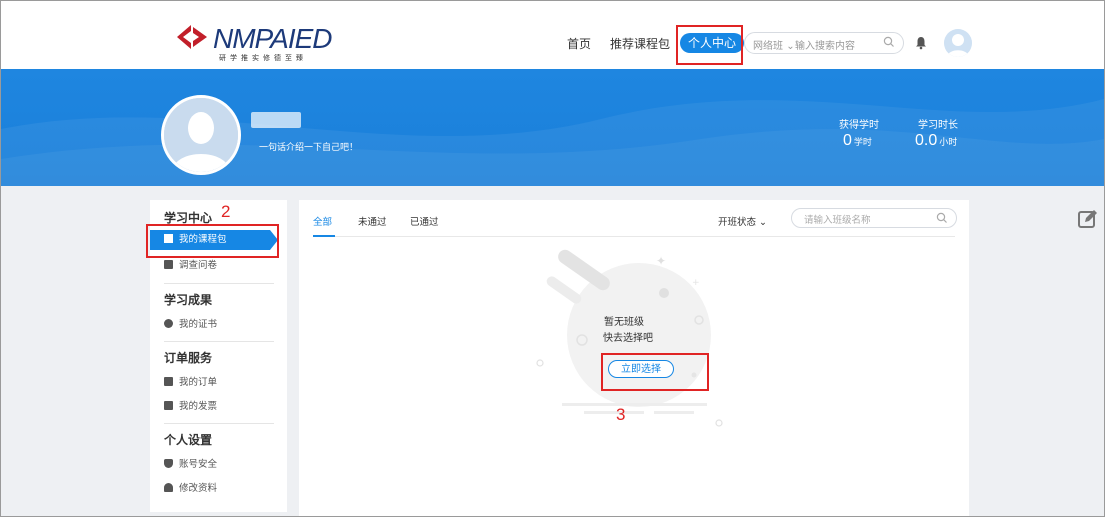 The width and height of the screenshot is (1105, 517). Describe the element at coordinates (640, 43) in the screenshot. I see `nav-recommended: 推荐课程包` at that location.